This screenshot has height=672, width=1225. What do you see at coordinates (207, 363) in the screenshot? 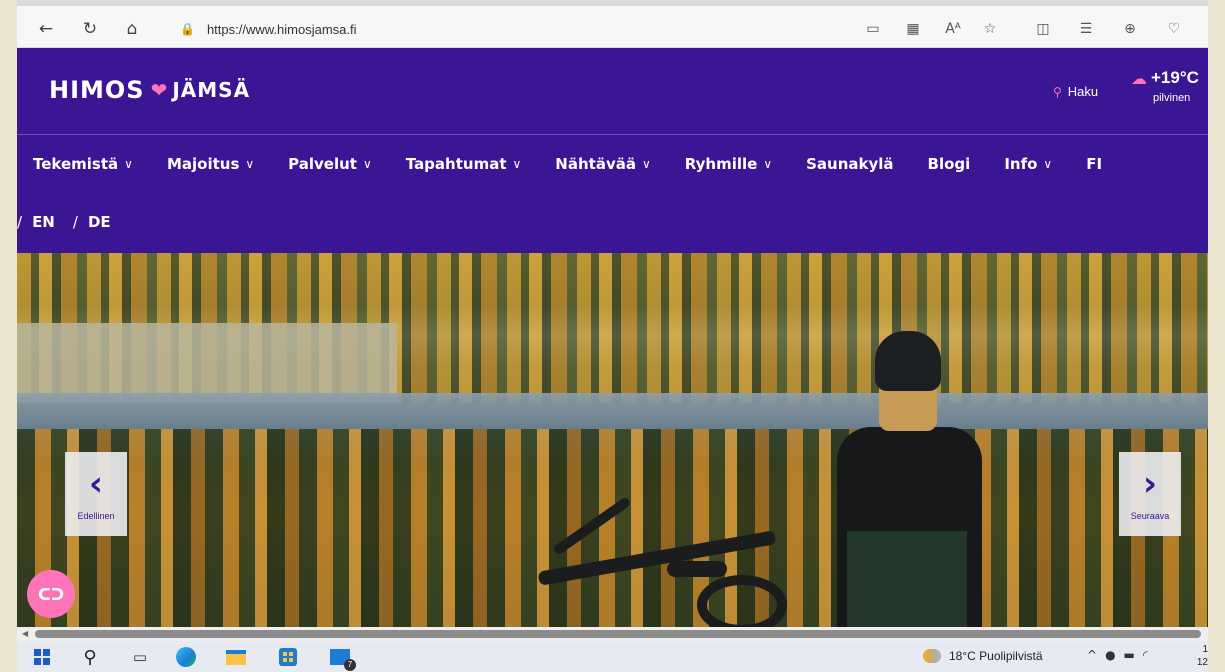
I see `hero-image-field` at bounding box center [207, 363].